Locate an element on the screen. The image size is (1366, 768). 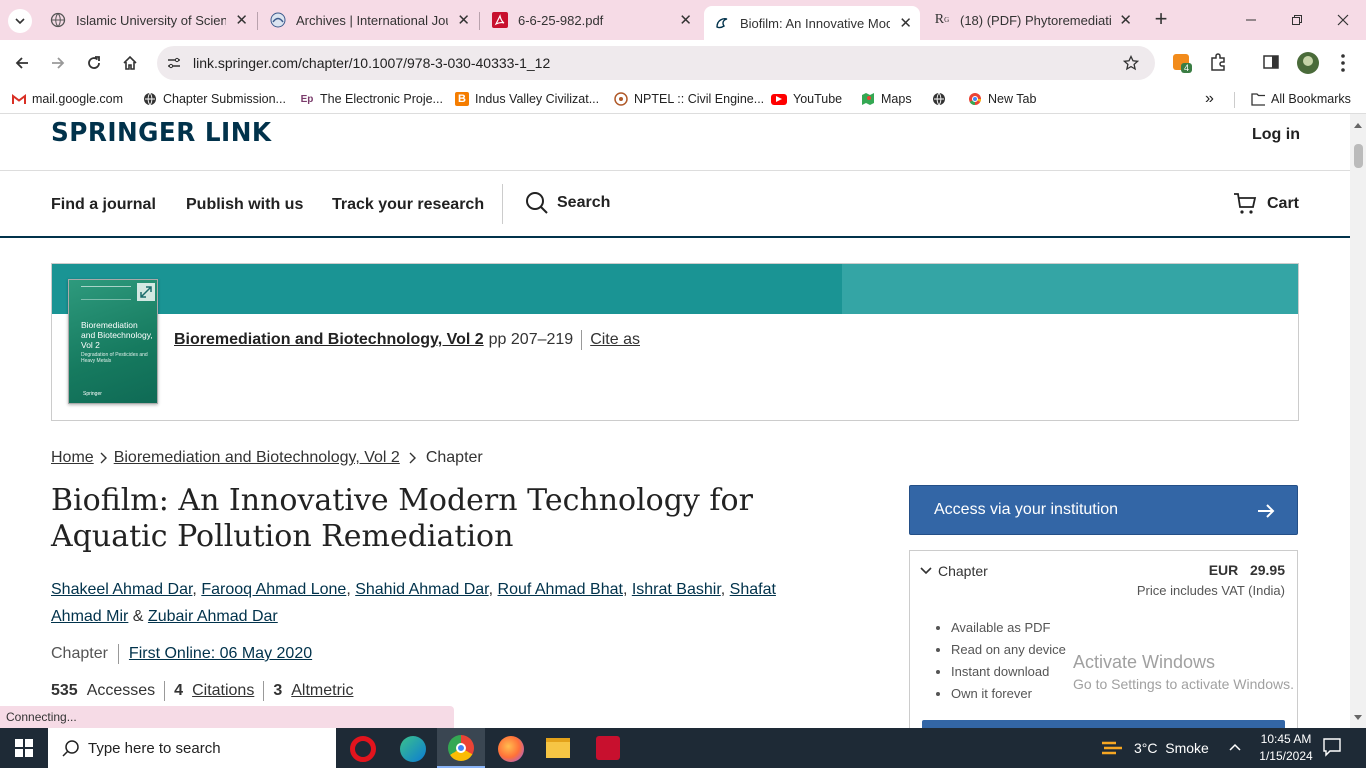
bookmarks-overflow-button: » is located at coordinates (1209, 99).